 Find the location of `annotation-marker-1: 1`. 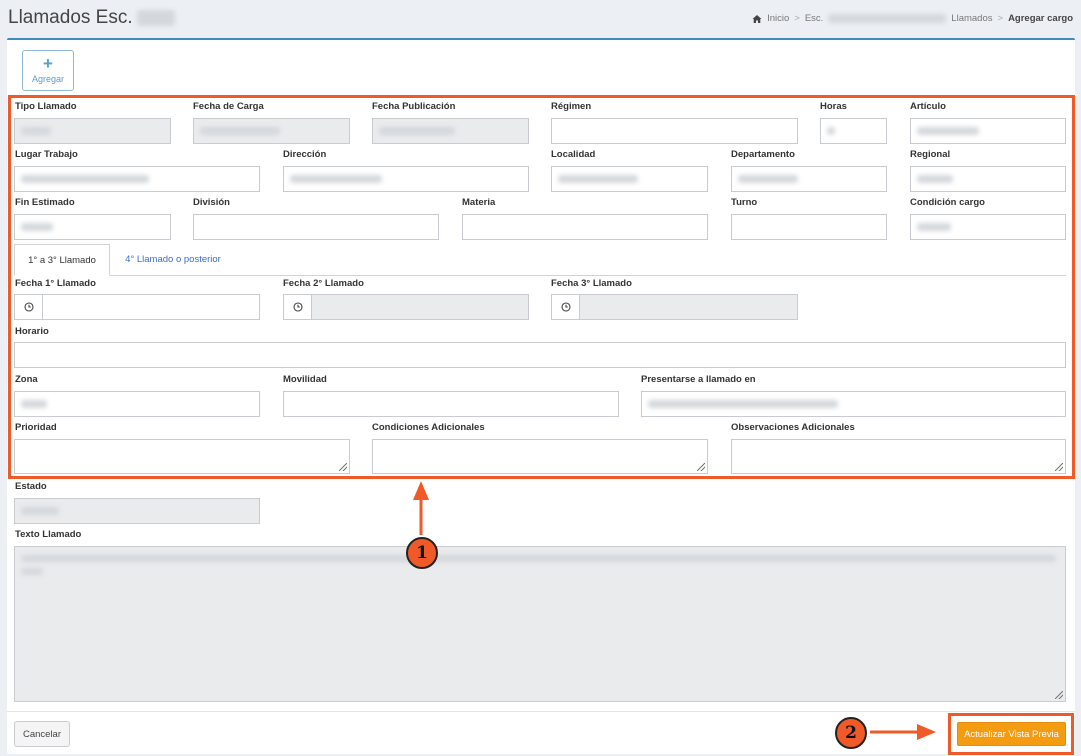

annotation-marker-1: 1 is located at coordinates (422, 553).